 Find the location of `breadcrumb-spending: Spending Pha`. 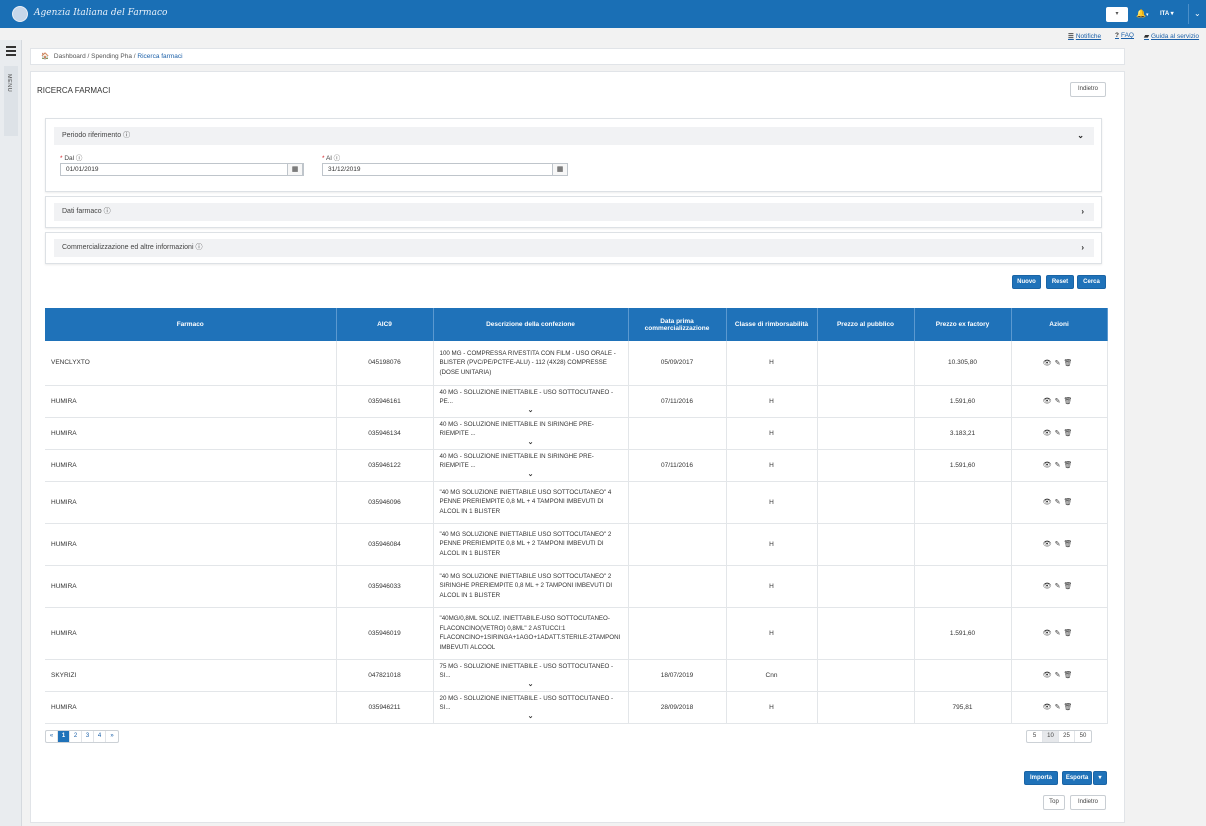

breadcrumb-spending: Spending Pha is located at coordinates (111, 56).